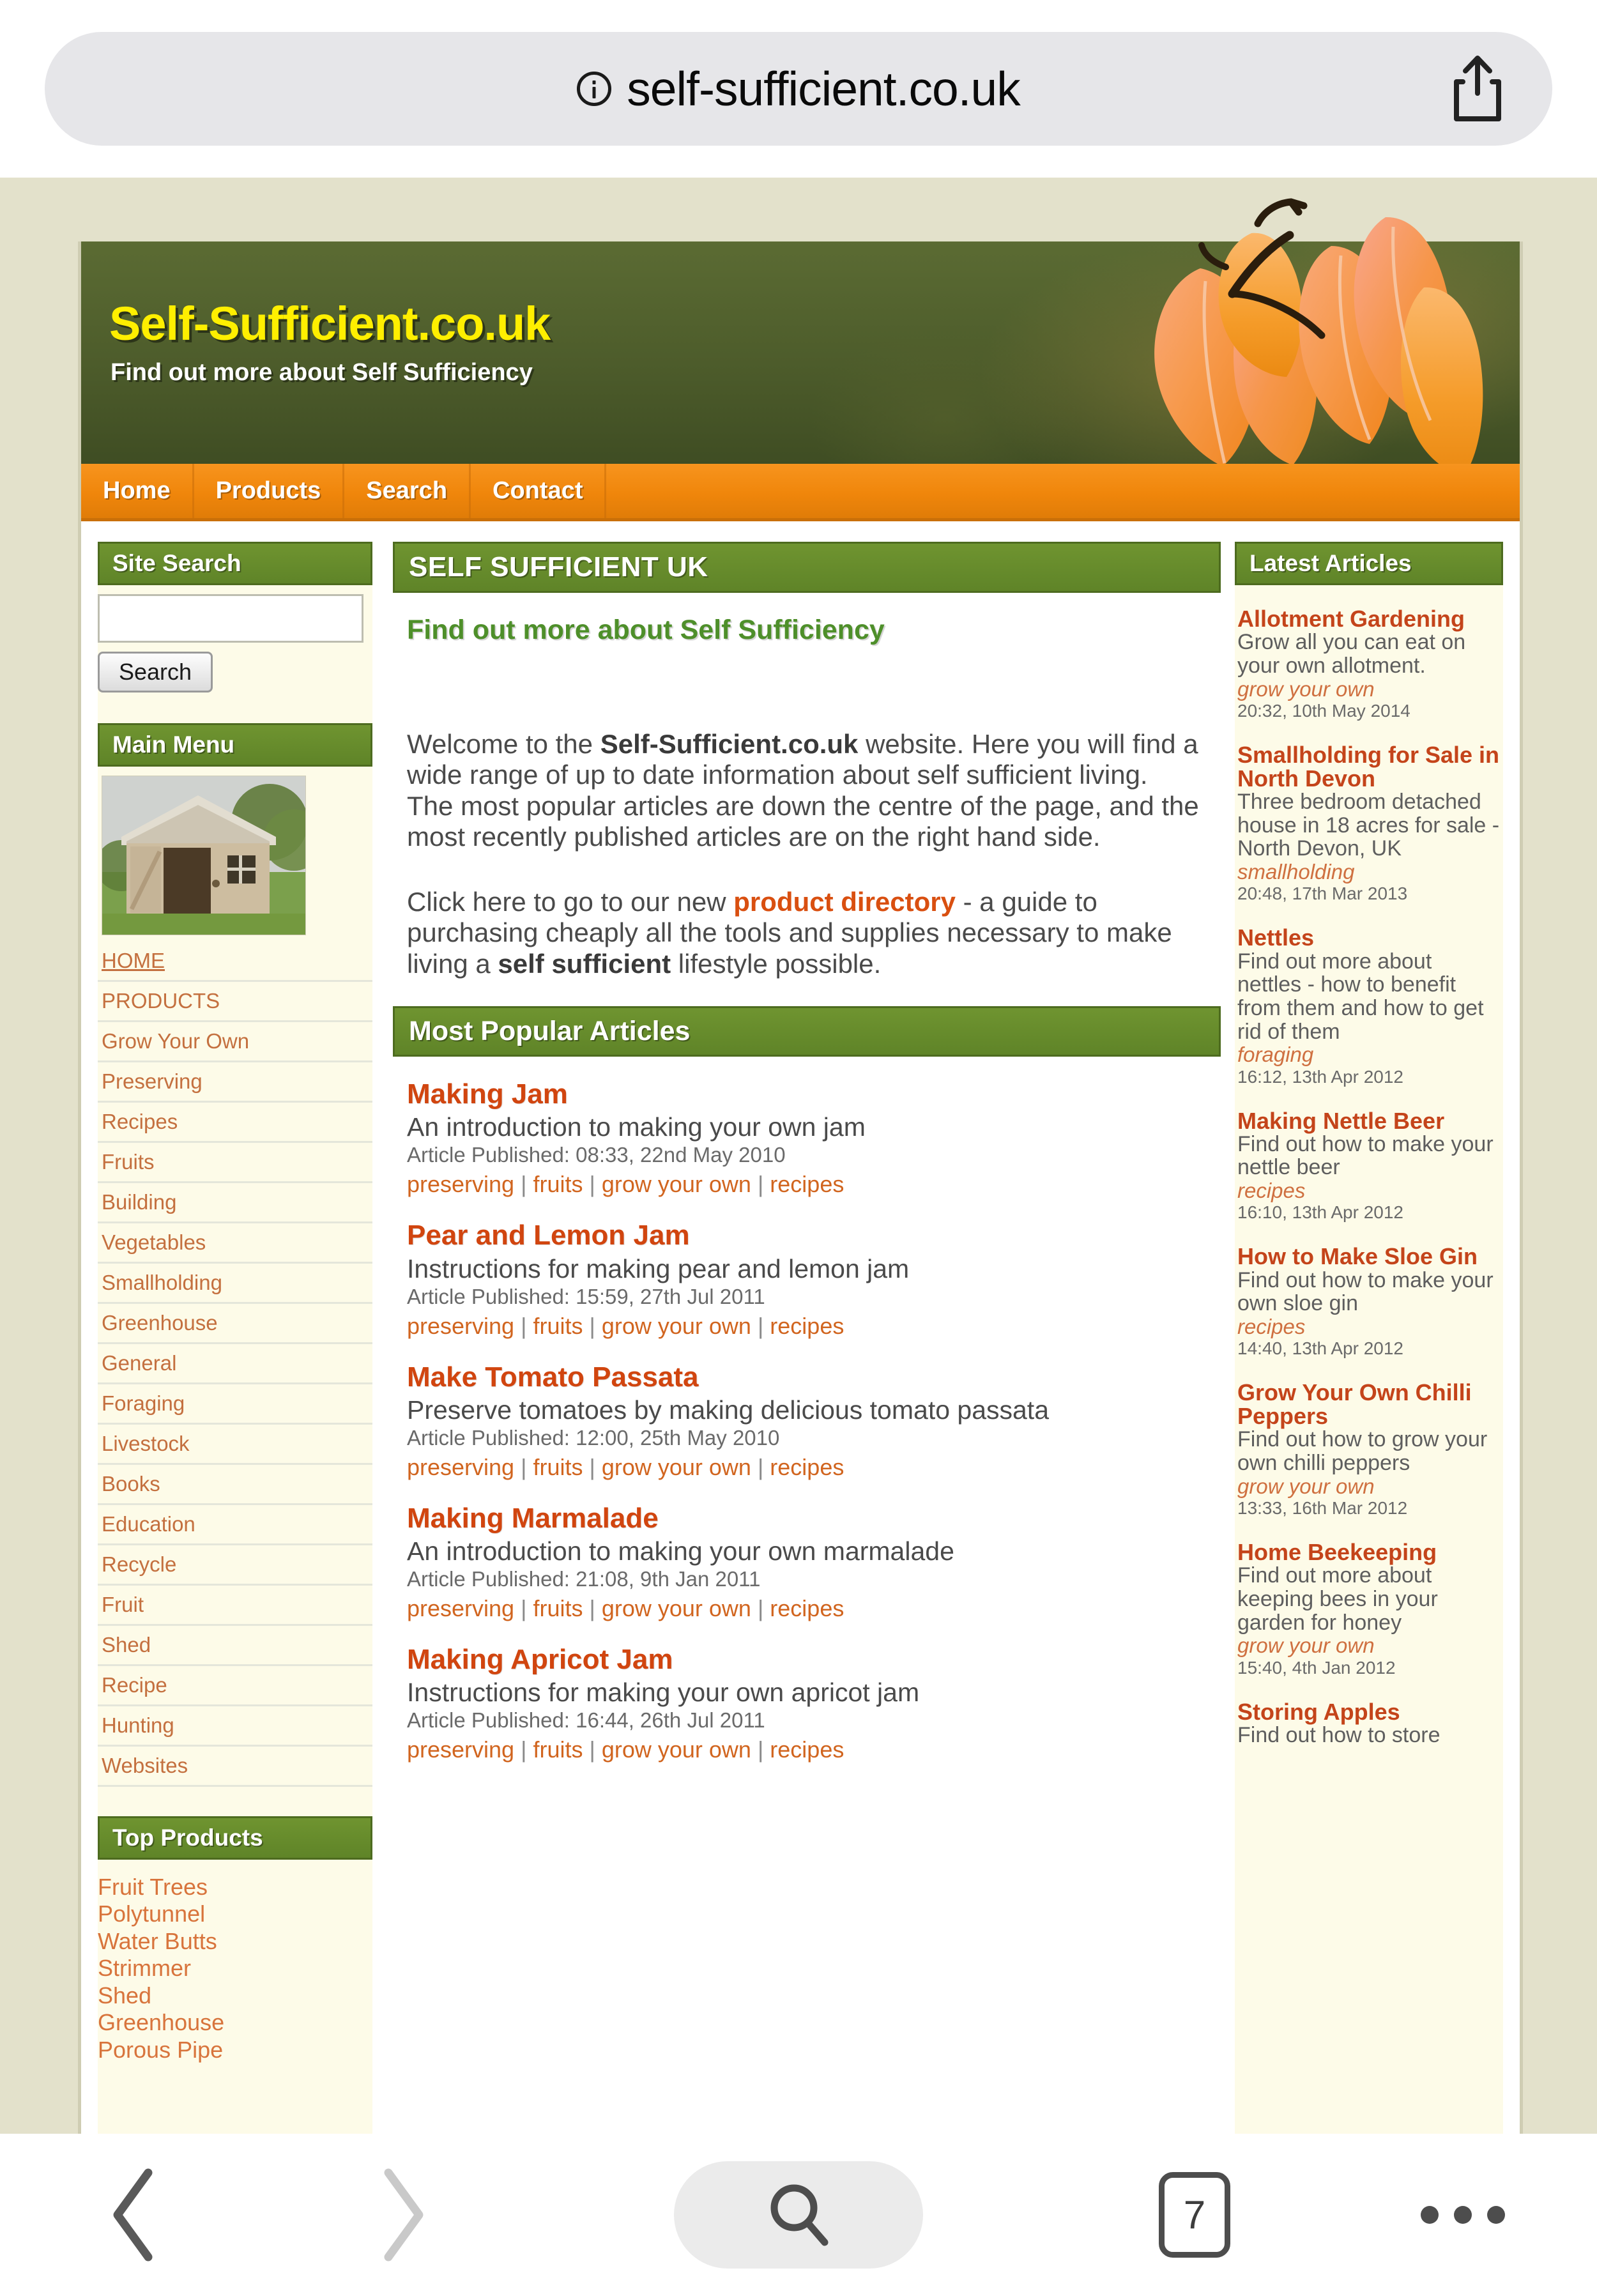  Describe the element at coordinates (800, 493) in the screenshot. I see `main-navigation: Home Products Search Contact` at that location.